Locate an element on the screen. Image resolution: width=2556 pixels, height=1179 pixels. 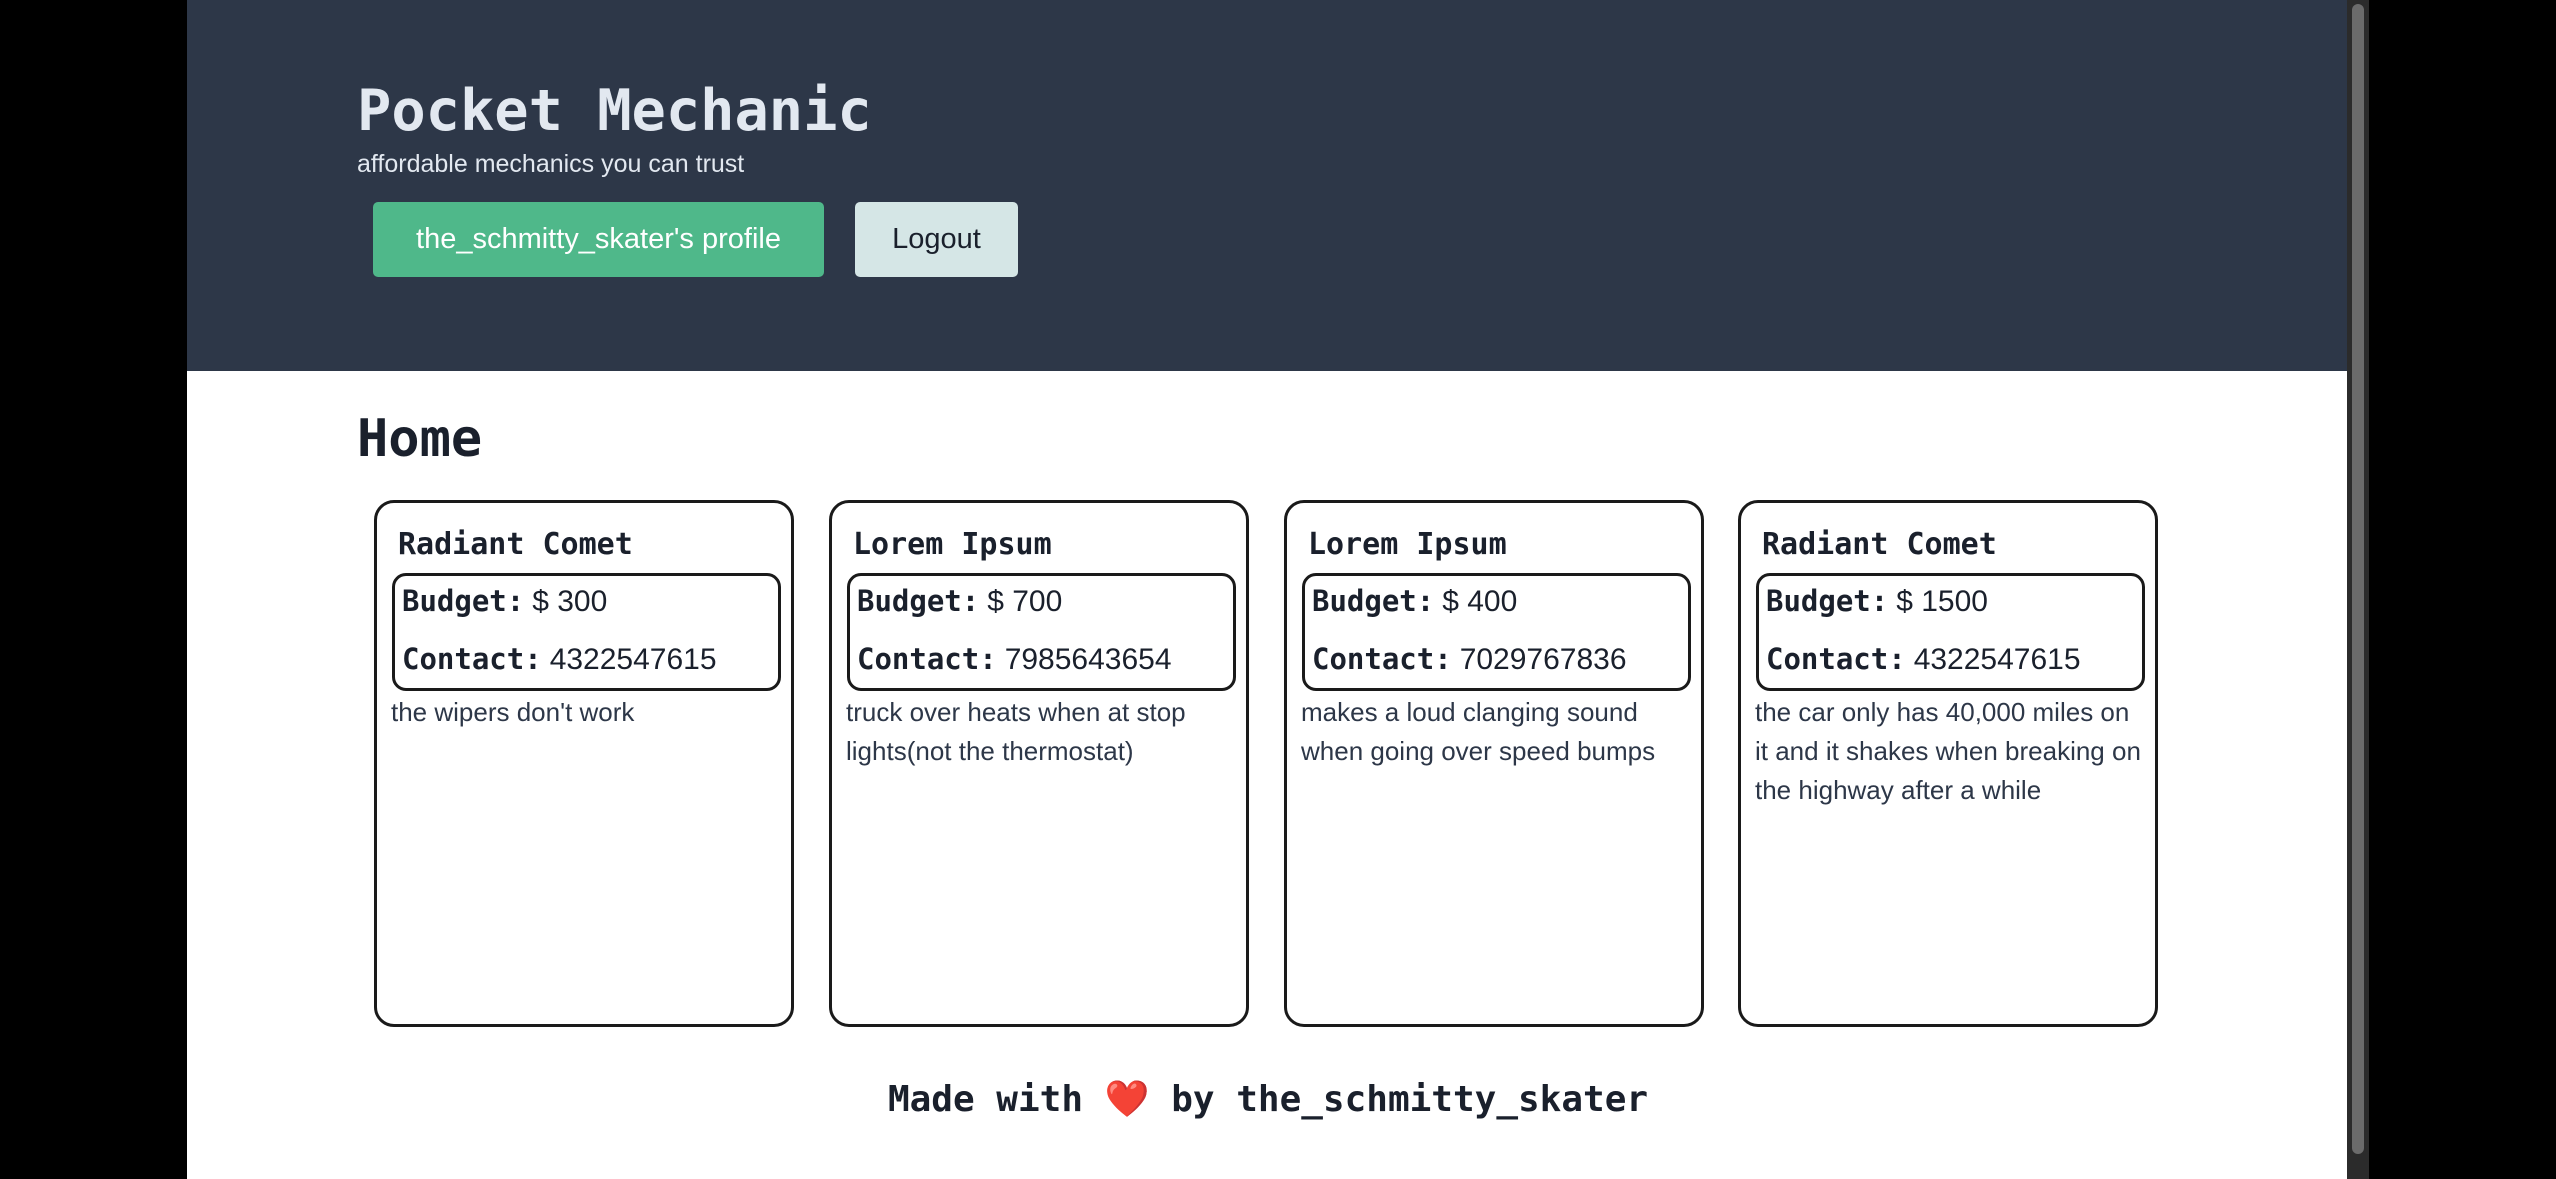
card-info-box: Budget: $ 400 Contact: 7029767836 is located at coordinates (1496, 632).